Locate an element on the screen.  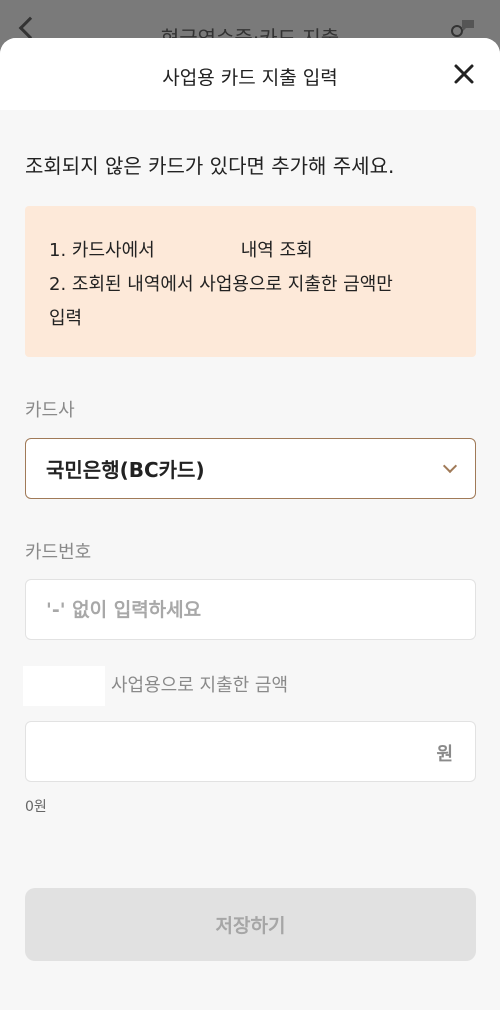
chat-bot-icon is located at coordinates (462, 28).